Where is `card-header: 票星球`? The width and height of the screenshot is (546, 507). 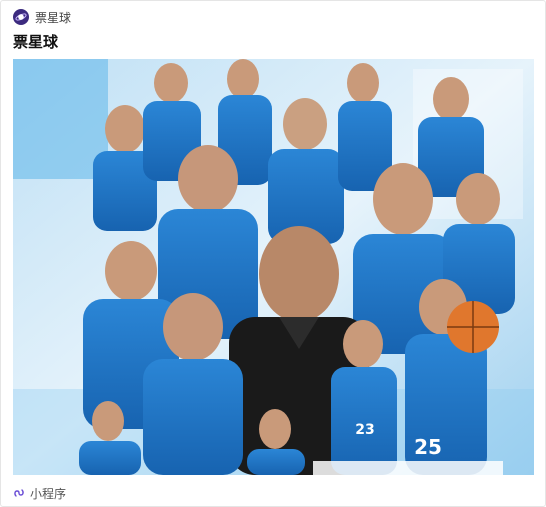 card-header: 票星球 is located at coordinates (42, 17).